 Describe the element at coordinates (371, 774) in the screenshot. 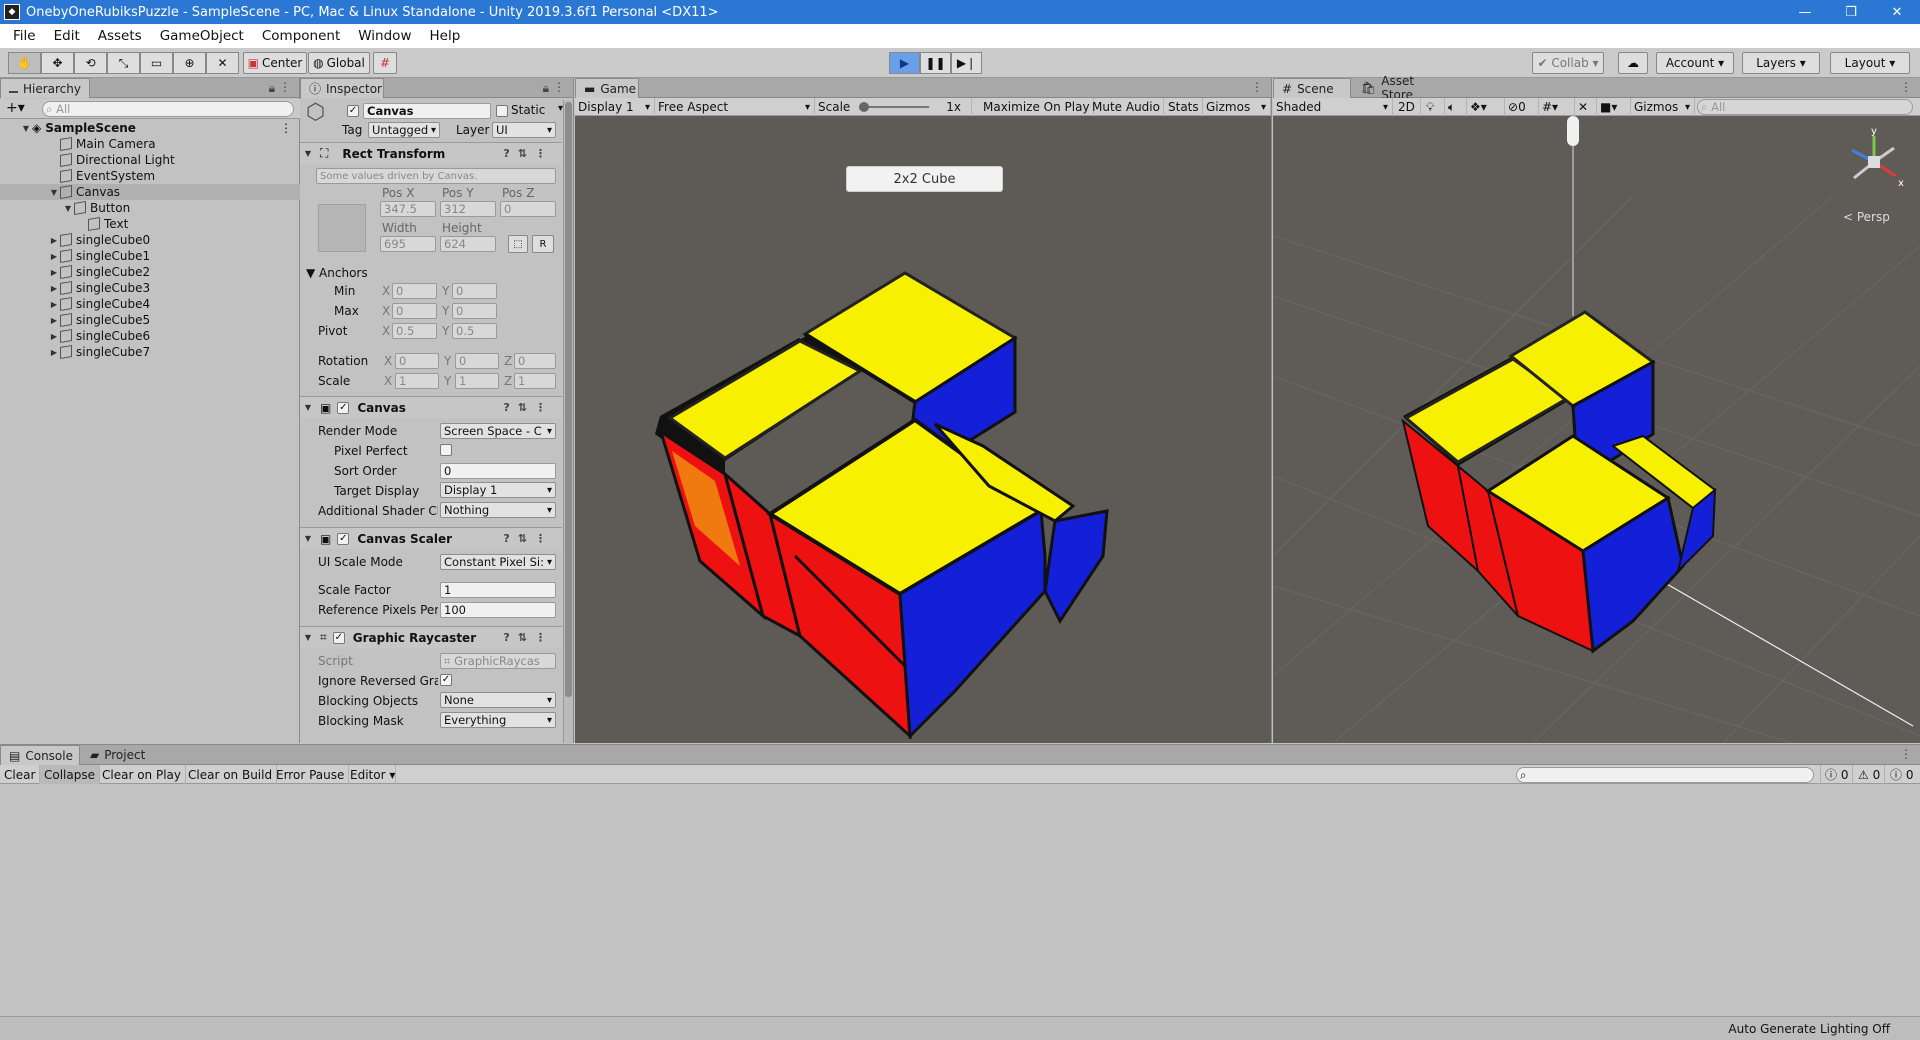

I see `editor-dropdown: Editor ▾` at that location.